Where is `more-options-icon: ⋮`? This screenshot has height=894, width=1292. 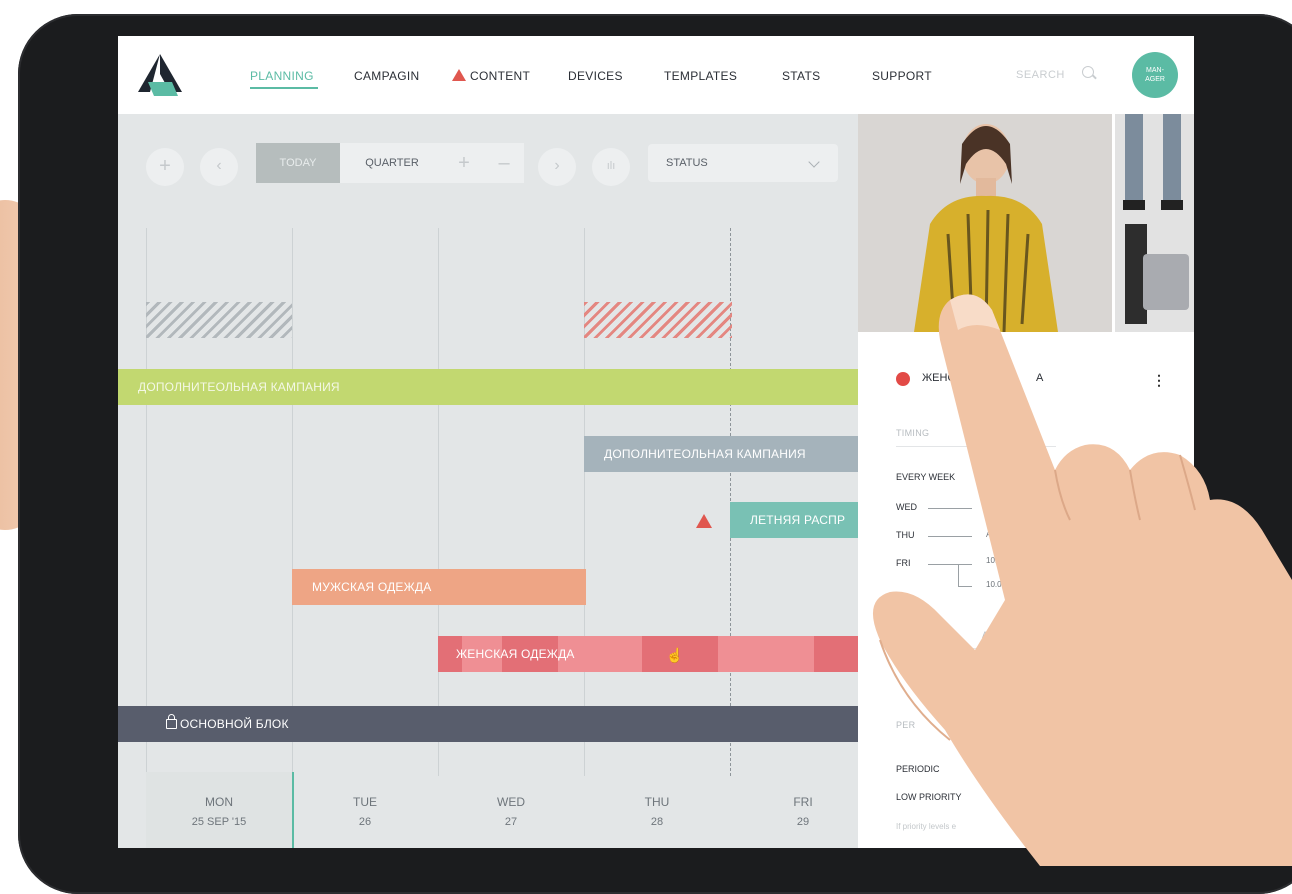
more-options-icon: ⋮ is located at coordinates (1159, 380).